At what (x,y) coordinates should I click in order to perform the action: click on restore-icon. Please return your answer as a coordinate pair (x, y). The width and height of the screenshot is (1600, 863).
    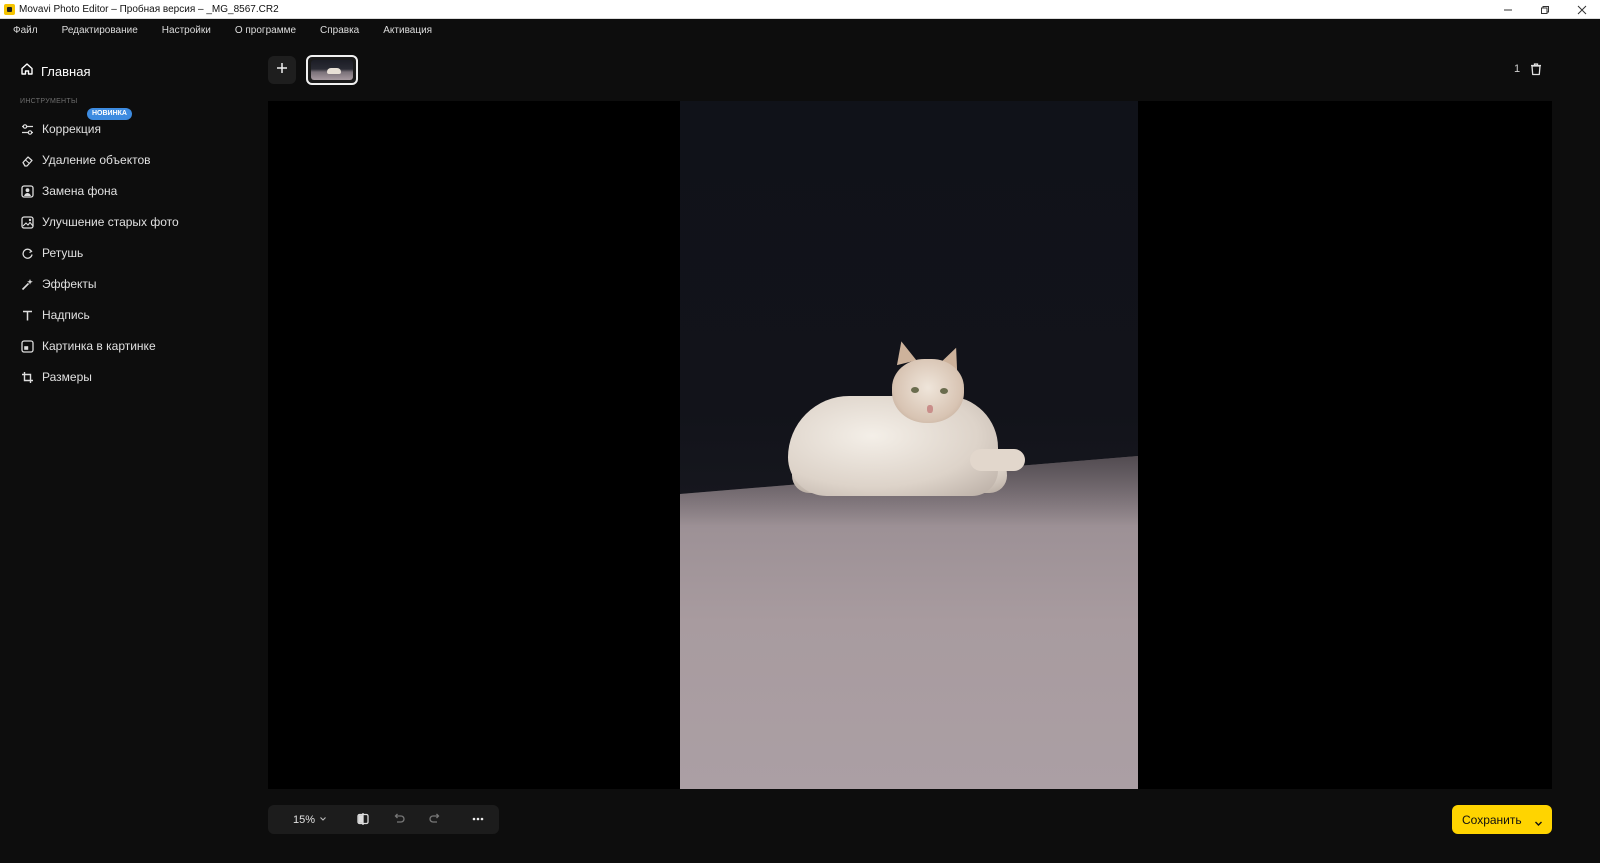
    Looking at the image, I should click on (1544, 9).